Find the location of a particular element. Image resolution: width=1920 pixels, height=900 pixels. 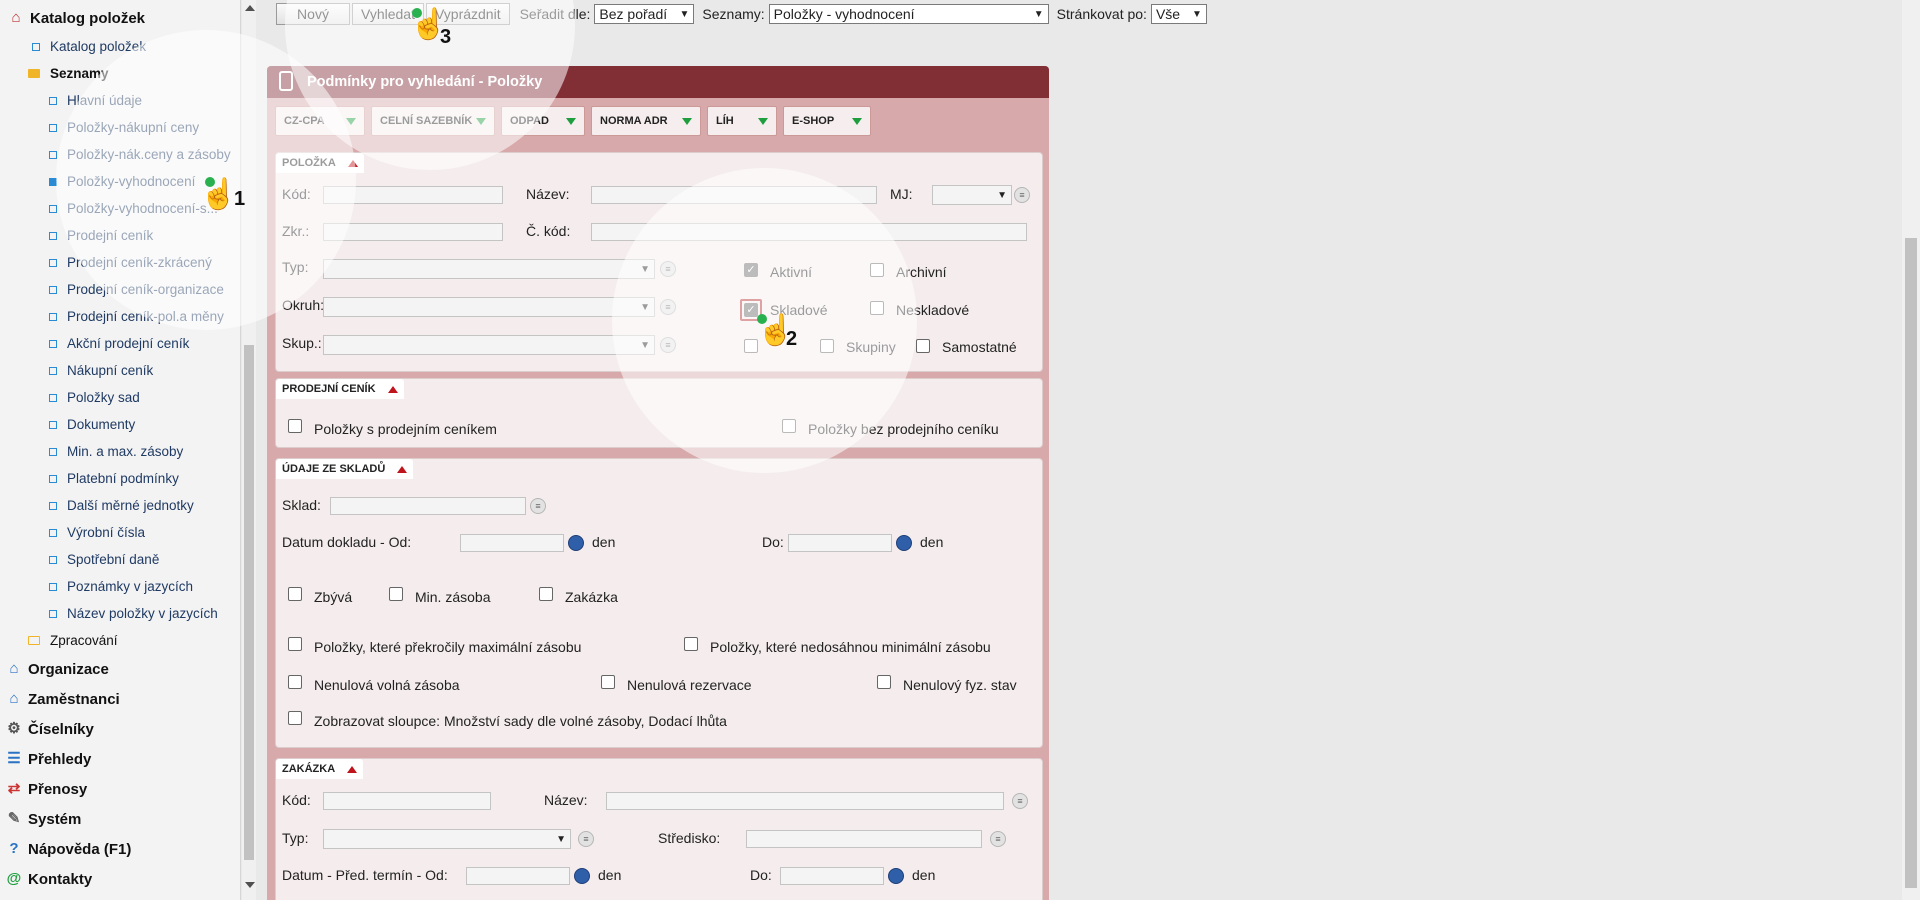

sidebar-item-cenik-zkraceny: Prodejní ceník-zkrácený is located at coordinates (130, 262).